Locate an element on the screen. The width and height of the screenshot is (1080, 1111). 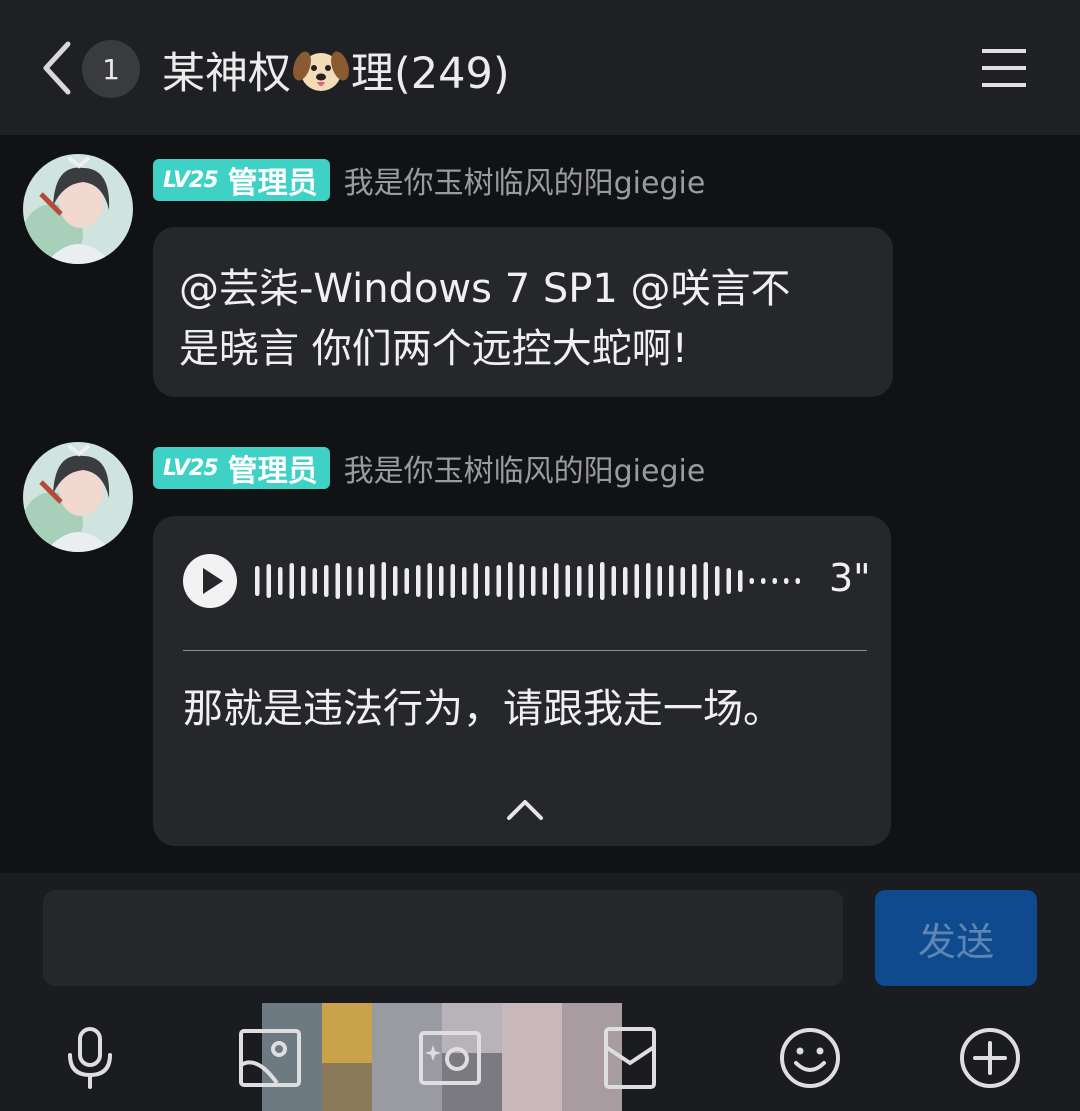
group-title-prefix: 某神权 is located at coordinates (226, 74).